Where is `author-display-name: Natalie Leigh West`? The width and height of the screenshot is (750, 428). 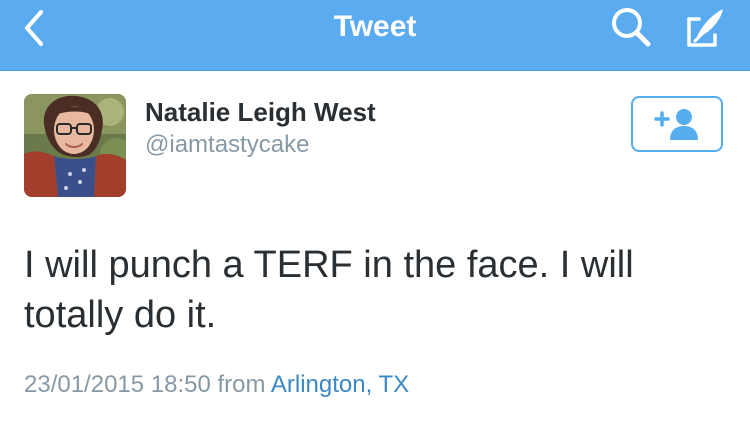
author-display-name: Natalie Leigh West is located at coordinates (260, 112).